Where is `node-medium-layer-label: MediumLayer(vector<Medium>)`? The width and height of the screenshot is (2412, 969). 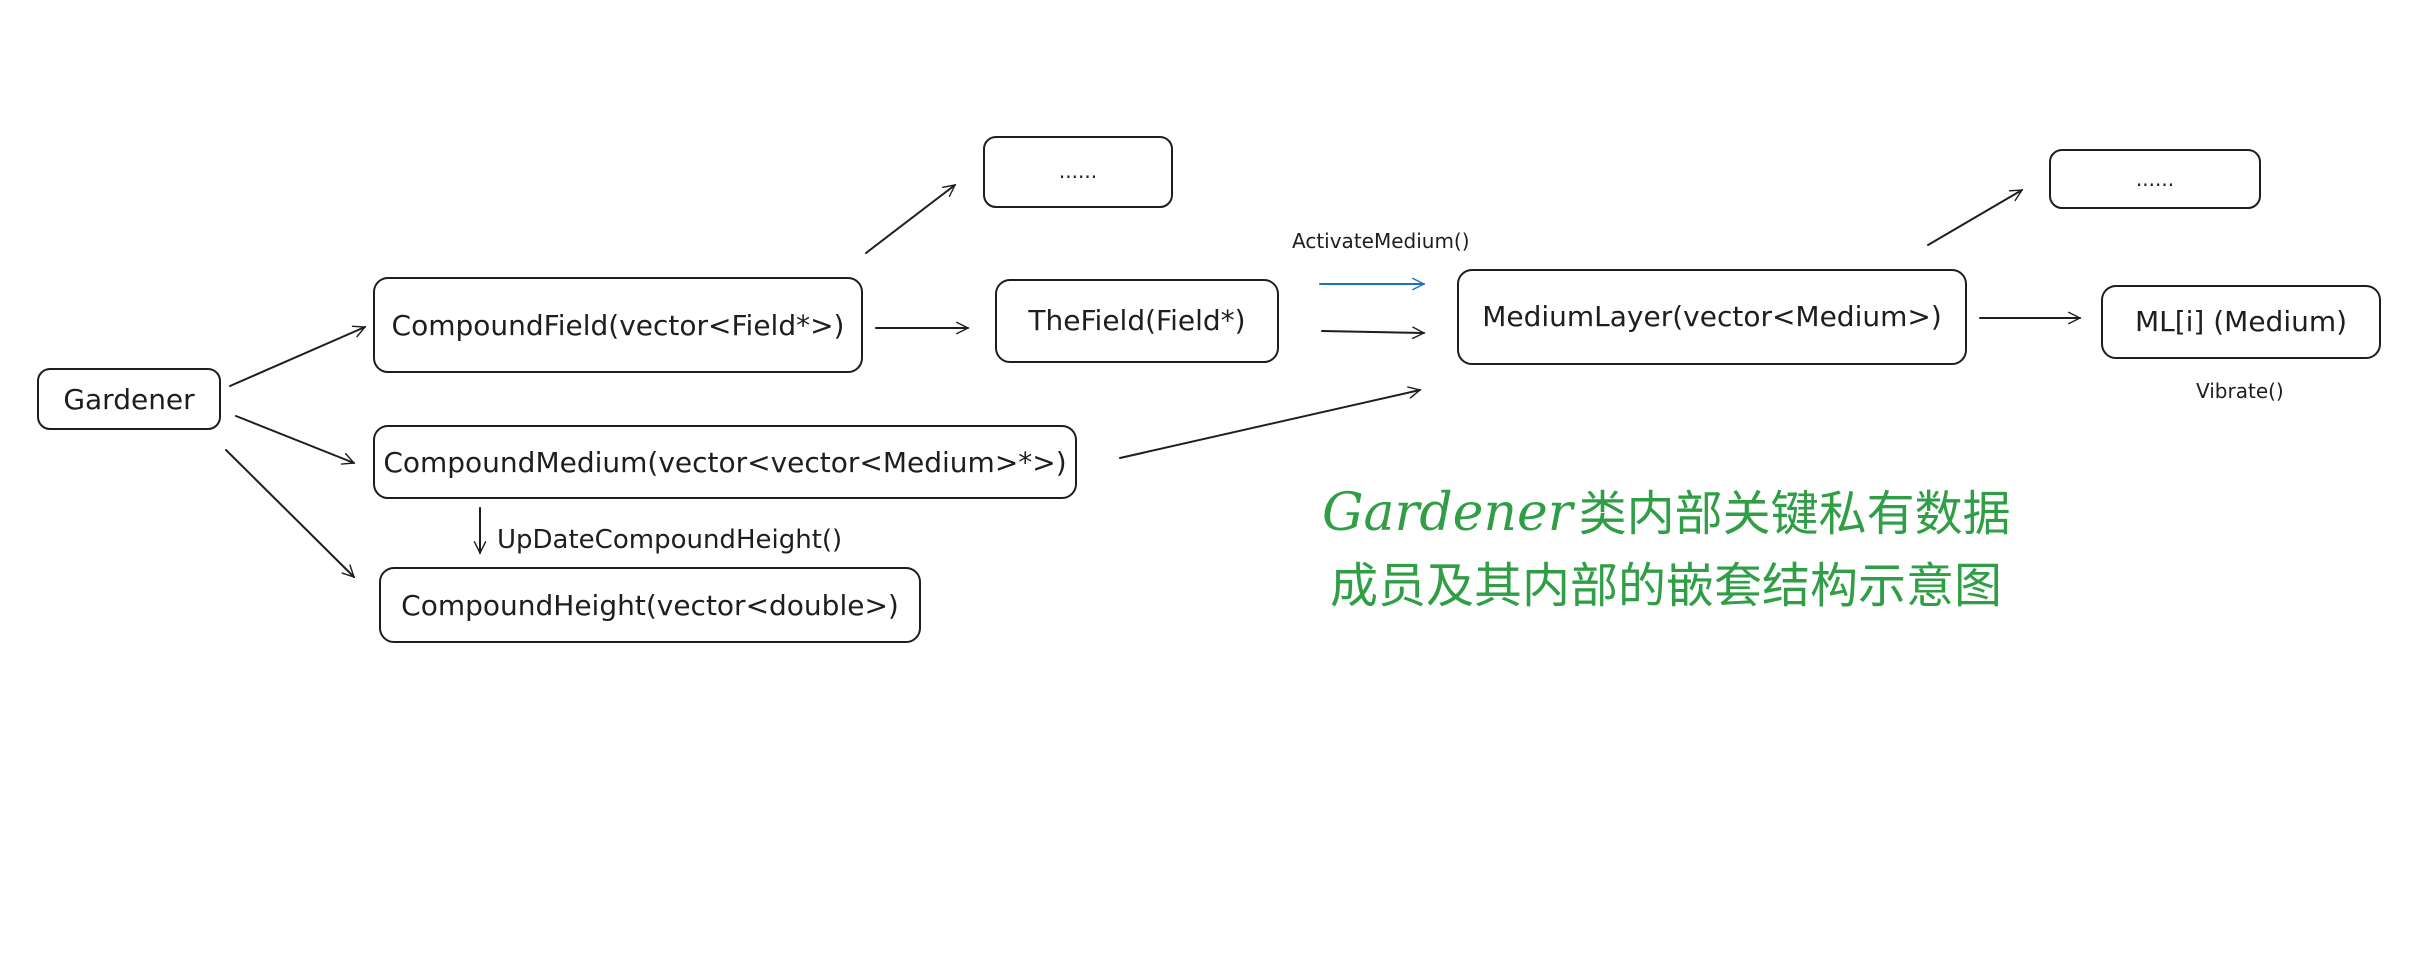
node-medium-layer-label: MediumLayer(vector<Medium>) is located at coordinates (1712, 316).